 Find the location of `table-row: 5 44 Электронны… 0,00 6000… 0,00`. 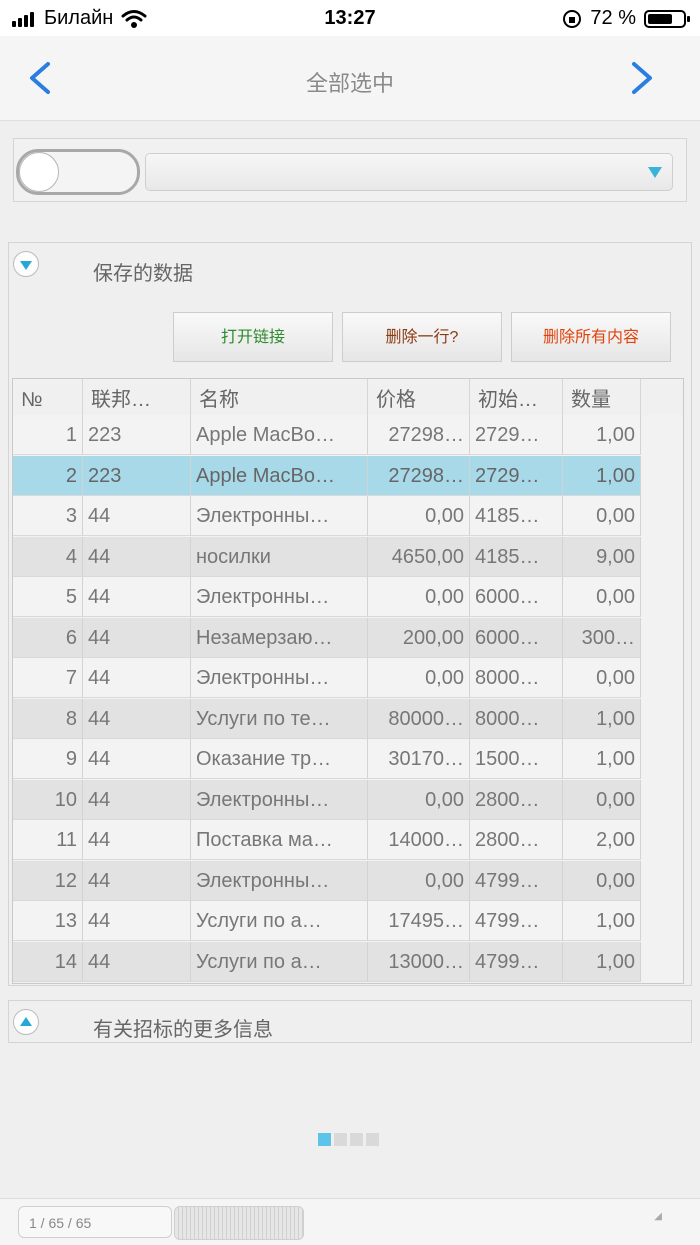

table-row: 5 44 Электронны… 0,00 6000… 0,00 is located at coordinates (327, 597).